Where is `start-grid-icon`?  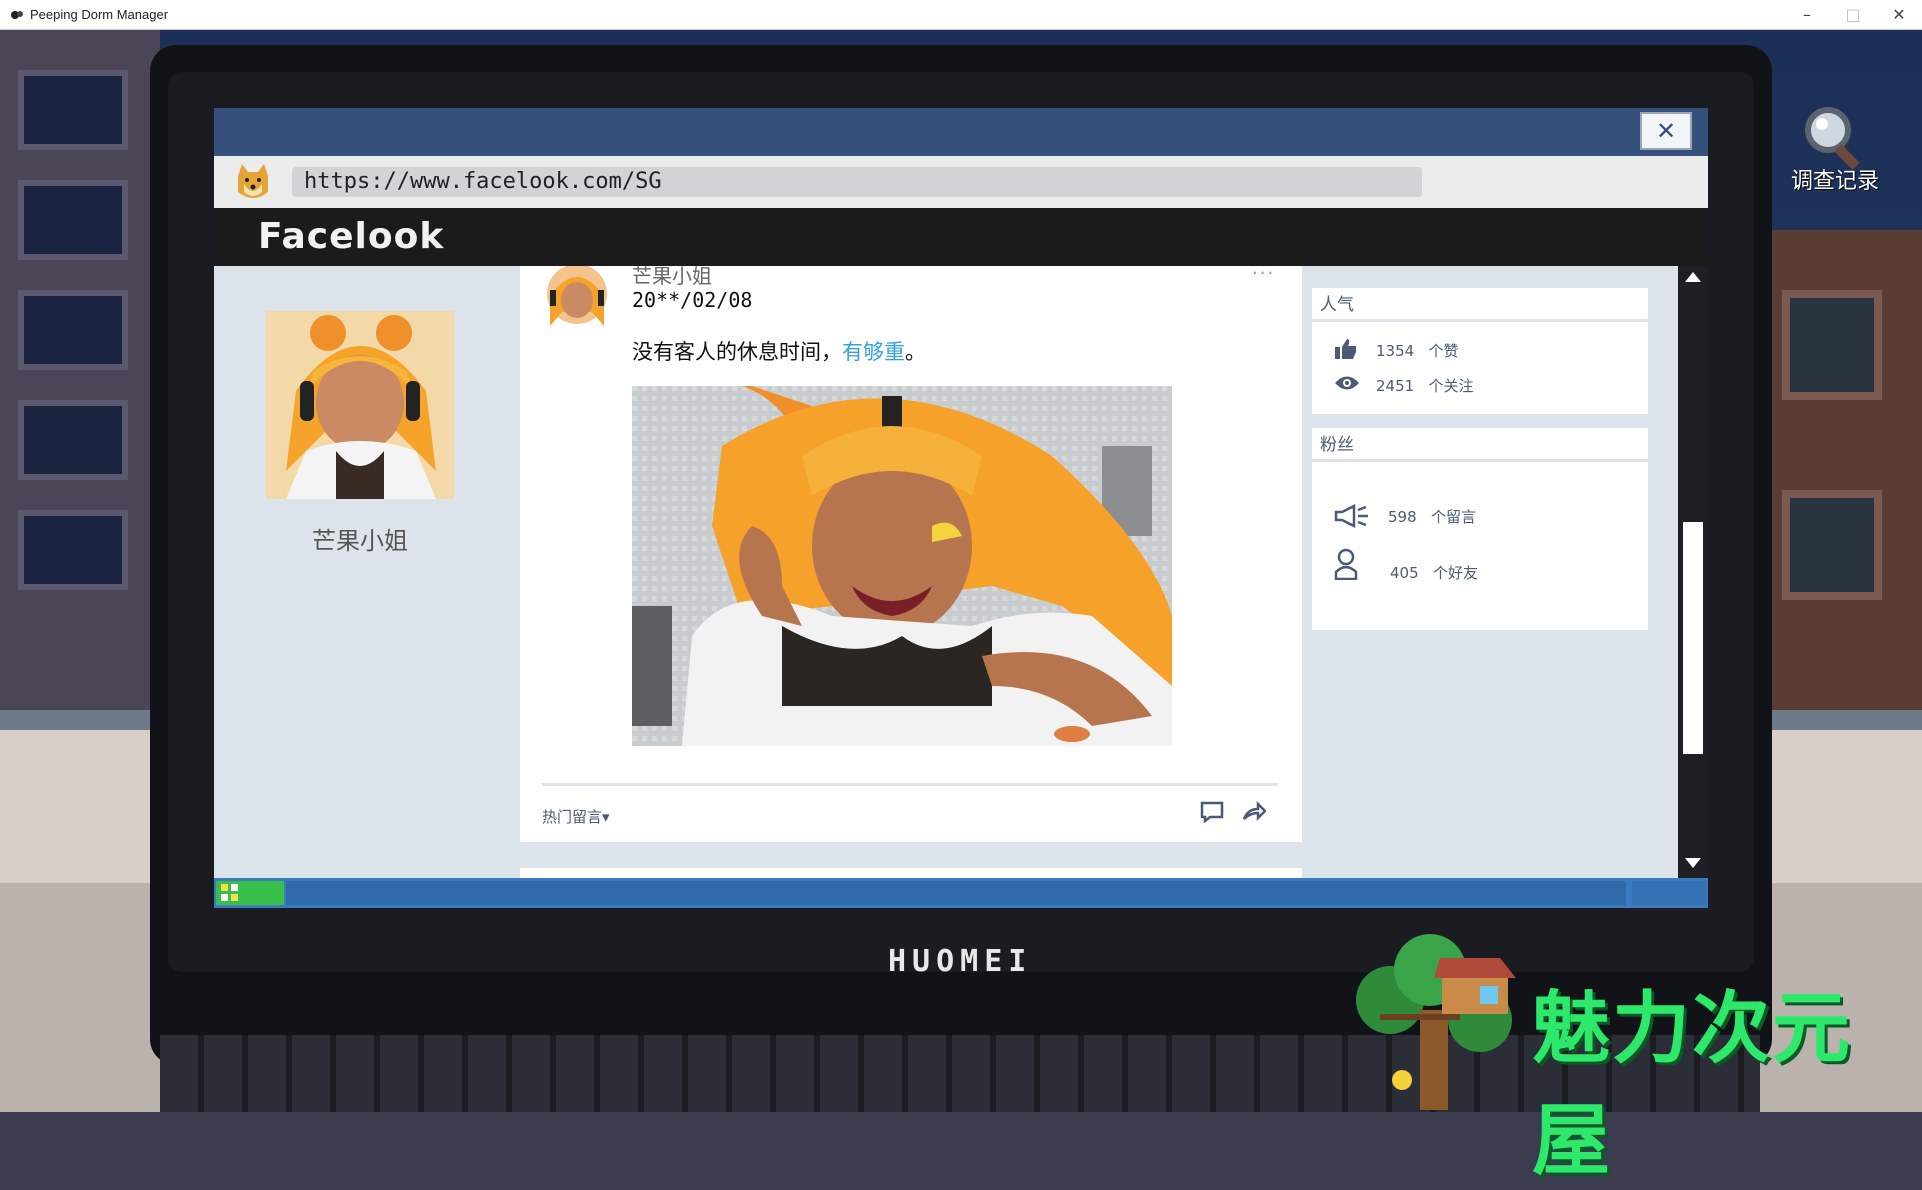
start-grid-icon is located at coordinates (229, 892).